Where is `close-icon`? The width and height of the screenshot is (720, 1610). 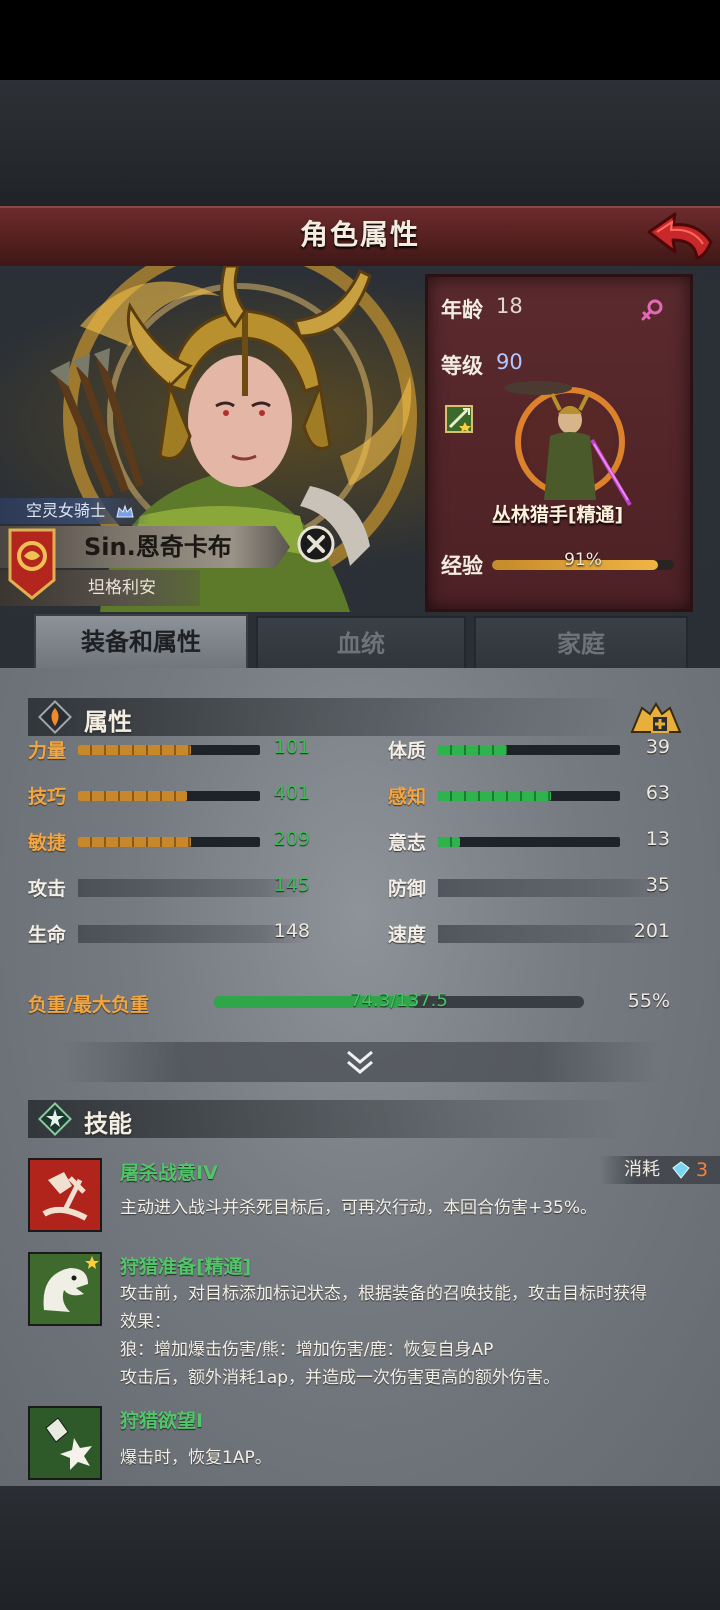
close-icon is located at coordinates (316, 544).